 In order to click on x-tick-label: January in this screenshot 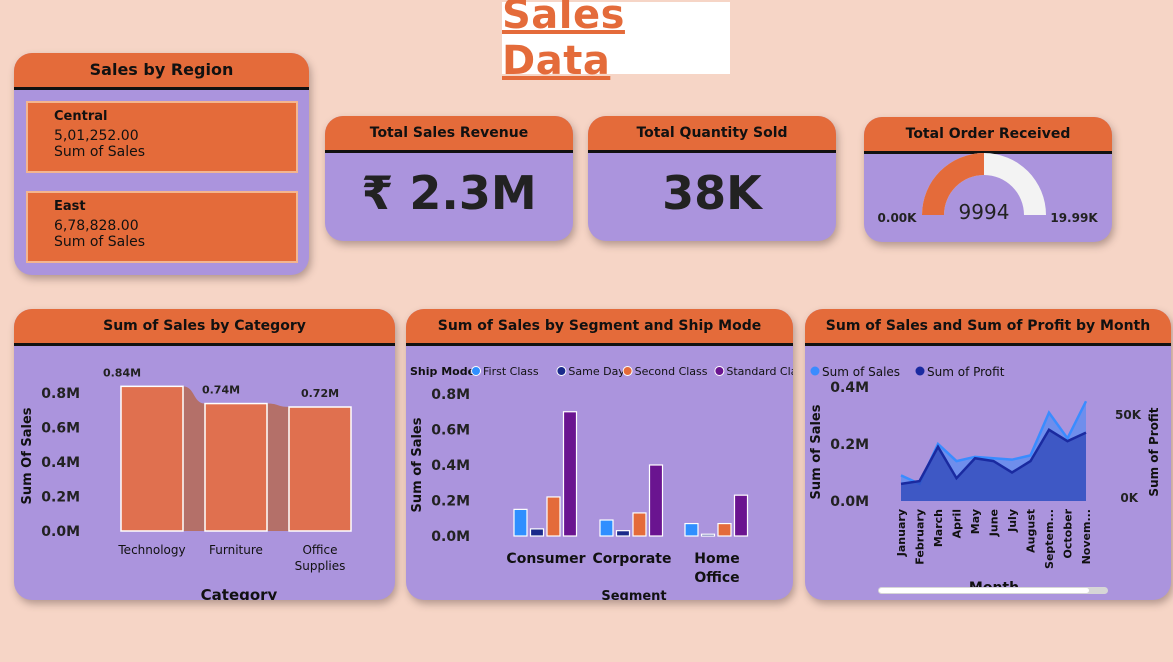, I will do `click(901, 533)`.